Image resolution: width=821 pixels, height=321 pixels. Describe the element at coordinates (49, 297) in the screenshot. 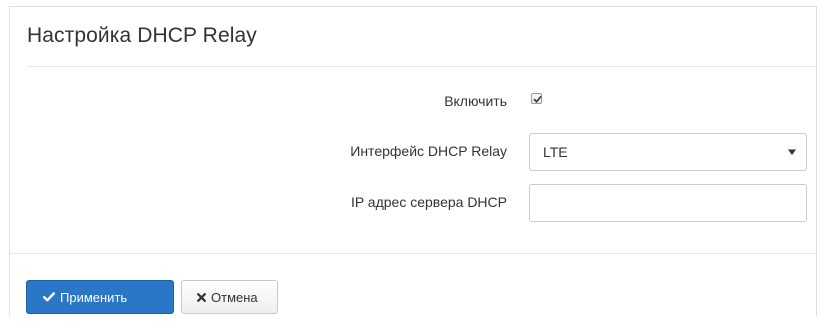

I see `check-icon` at that location.